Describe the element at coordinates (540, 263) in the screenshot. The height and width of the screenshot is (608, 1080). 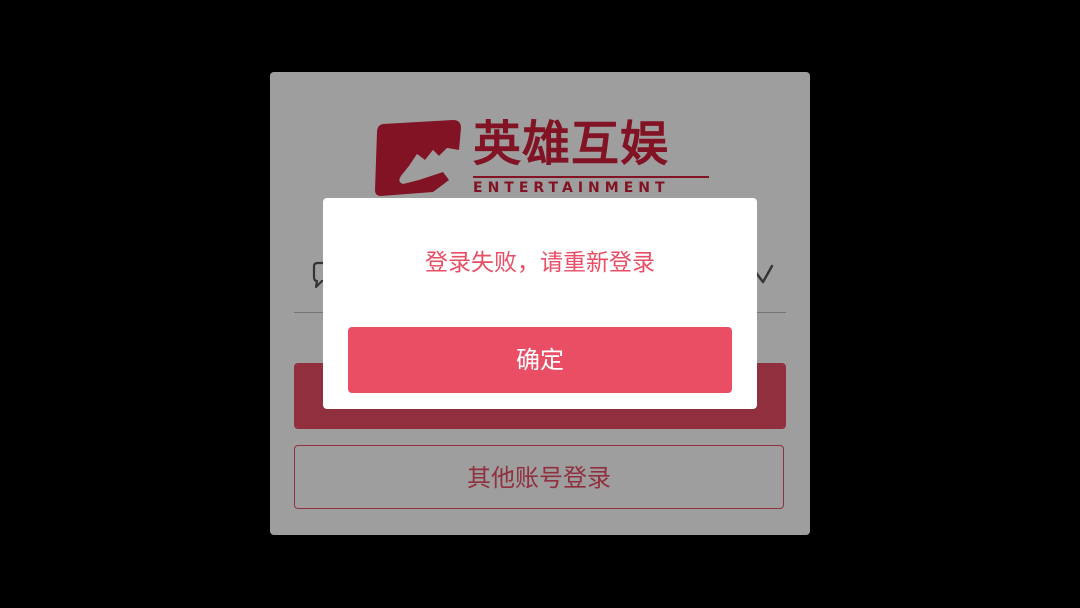
I see `dialog-message: 登录失败，请重新登录` at that location.